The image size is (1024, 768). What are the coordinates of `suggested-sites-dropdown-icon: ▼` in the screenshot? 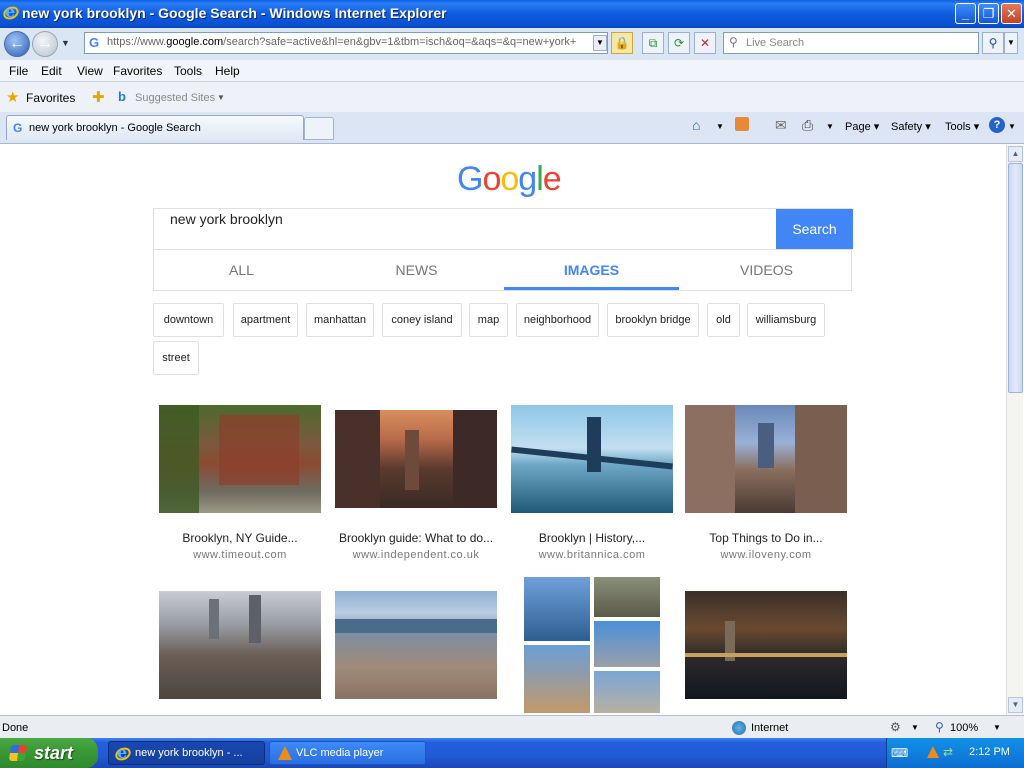 It's located at (221, 97).